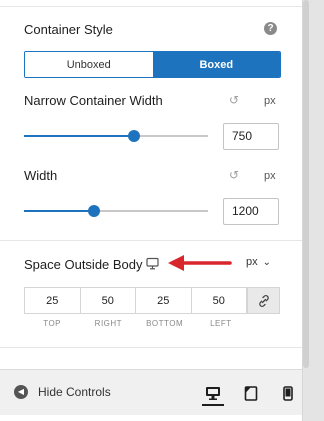 The height and width of the screenshot is (421, 324). I want to click on width-input: 1200, so click(251, 211).